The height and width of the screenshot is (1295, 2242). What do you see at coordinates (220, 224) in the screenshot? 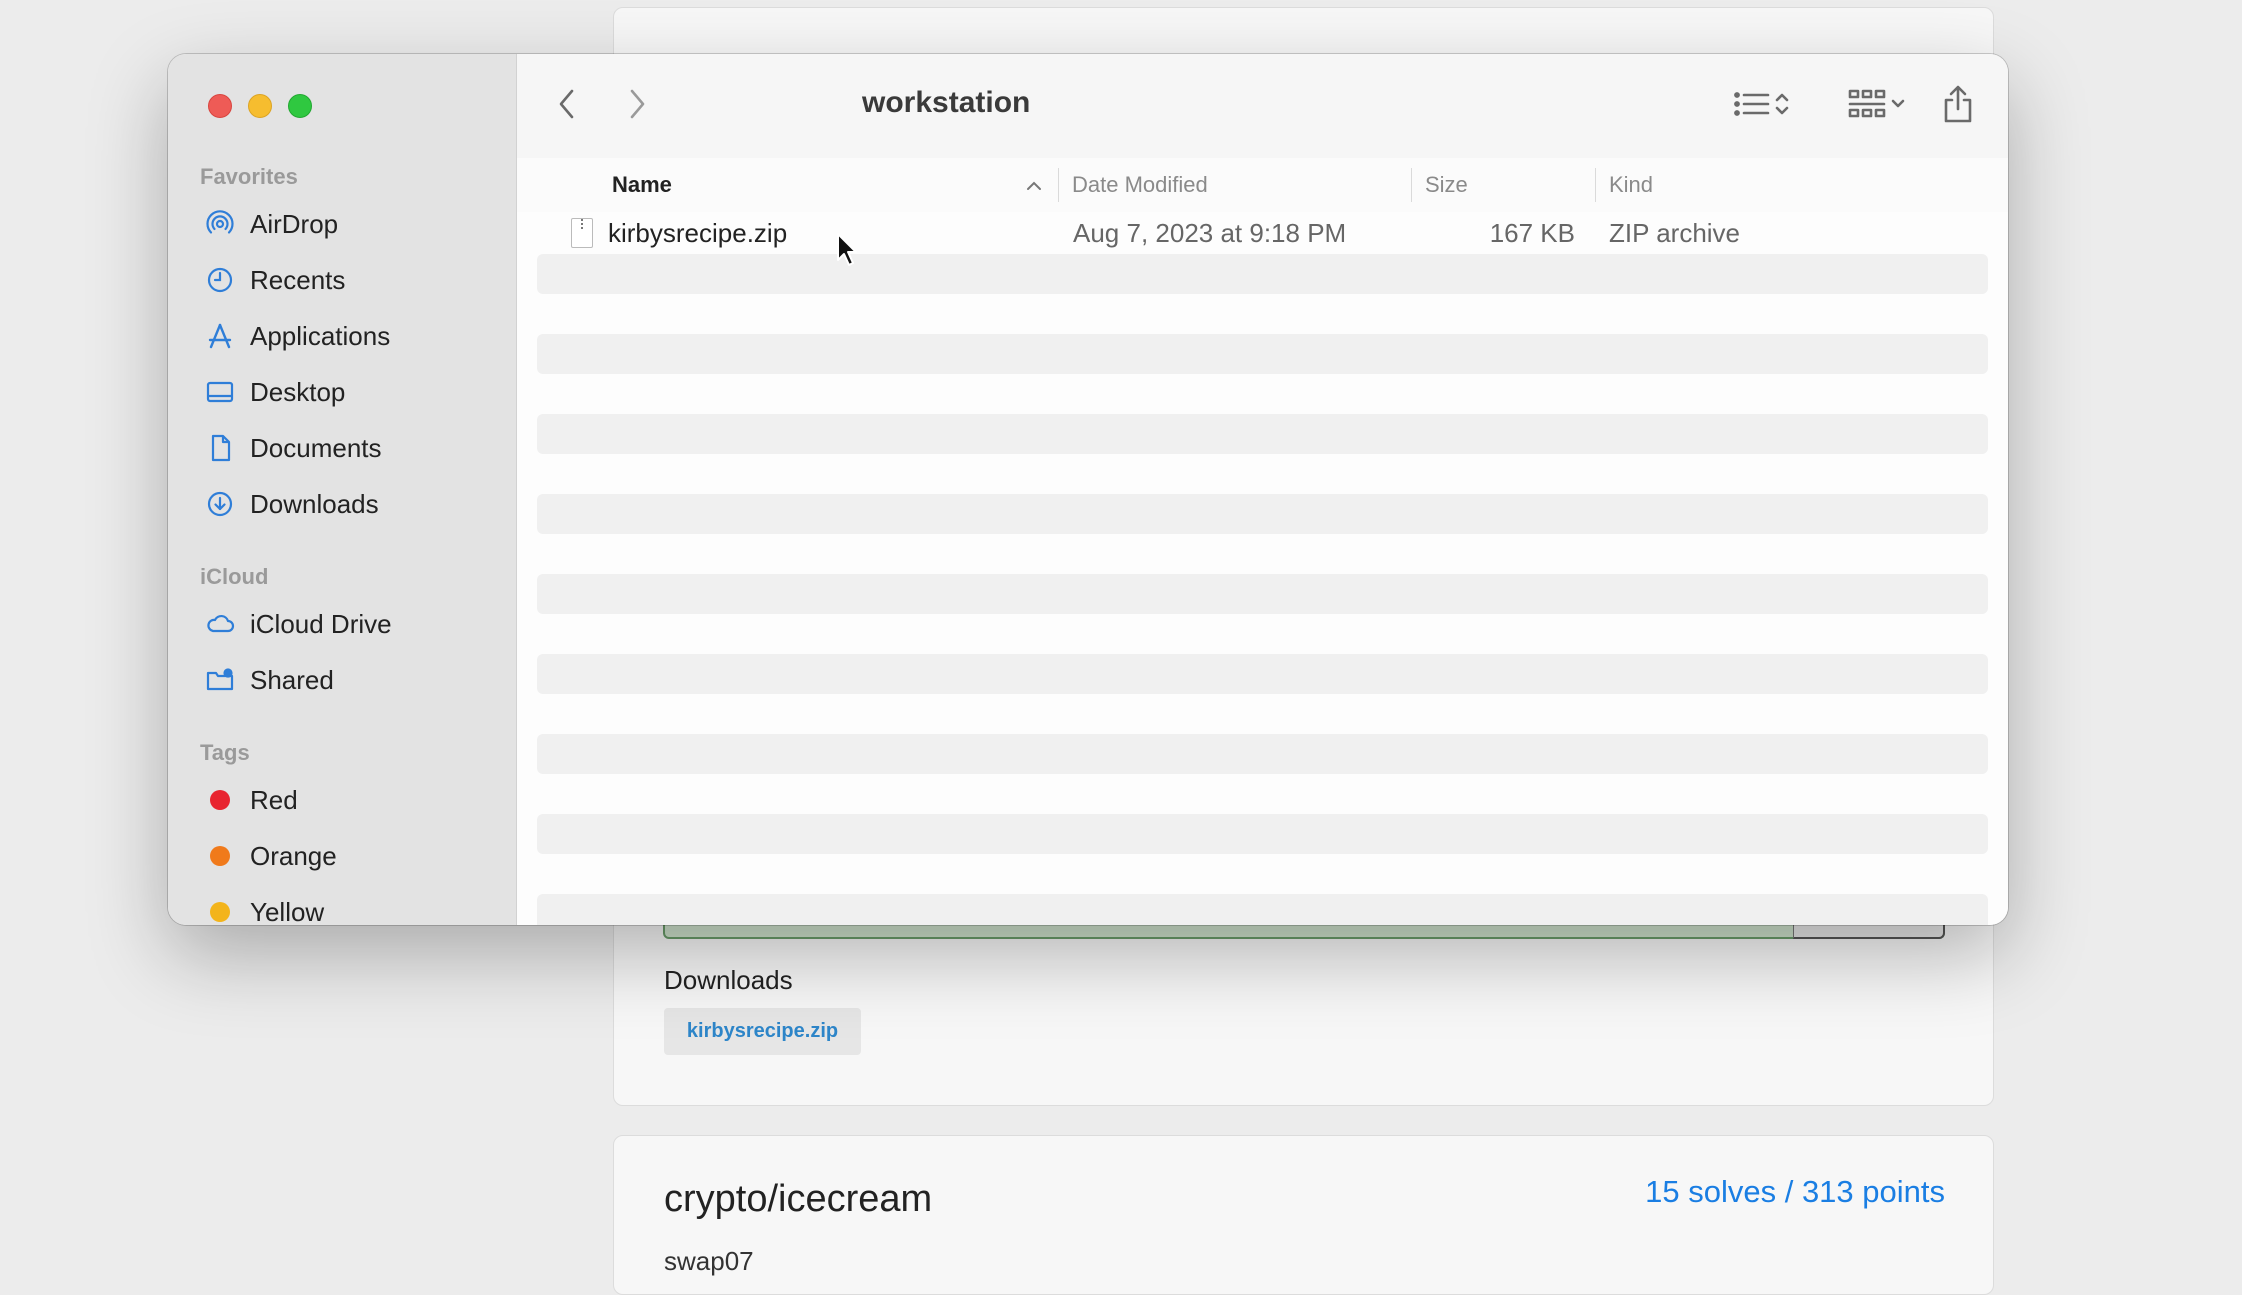
I see `airdrop-icon` at bounding box center [220, 224].